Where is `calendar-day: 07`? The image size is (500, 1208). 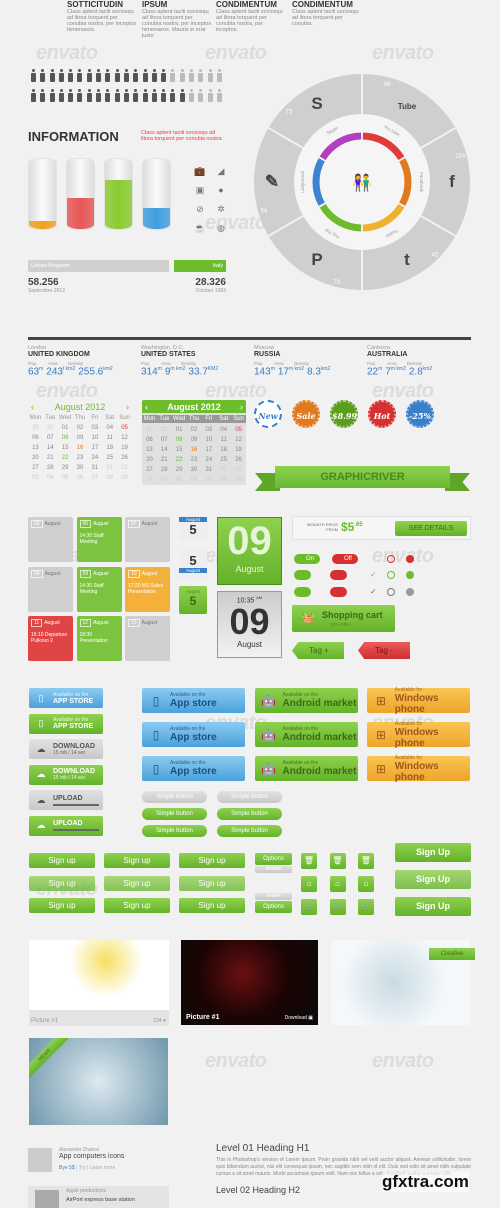
calendar-day: 07 is located at coordinates (94, 478).